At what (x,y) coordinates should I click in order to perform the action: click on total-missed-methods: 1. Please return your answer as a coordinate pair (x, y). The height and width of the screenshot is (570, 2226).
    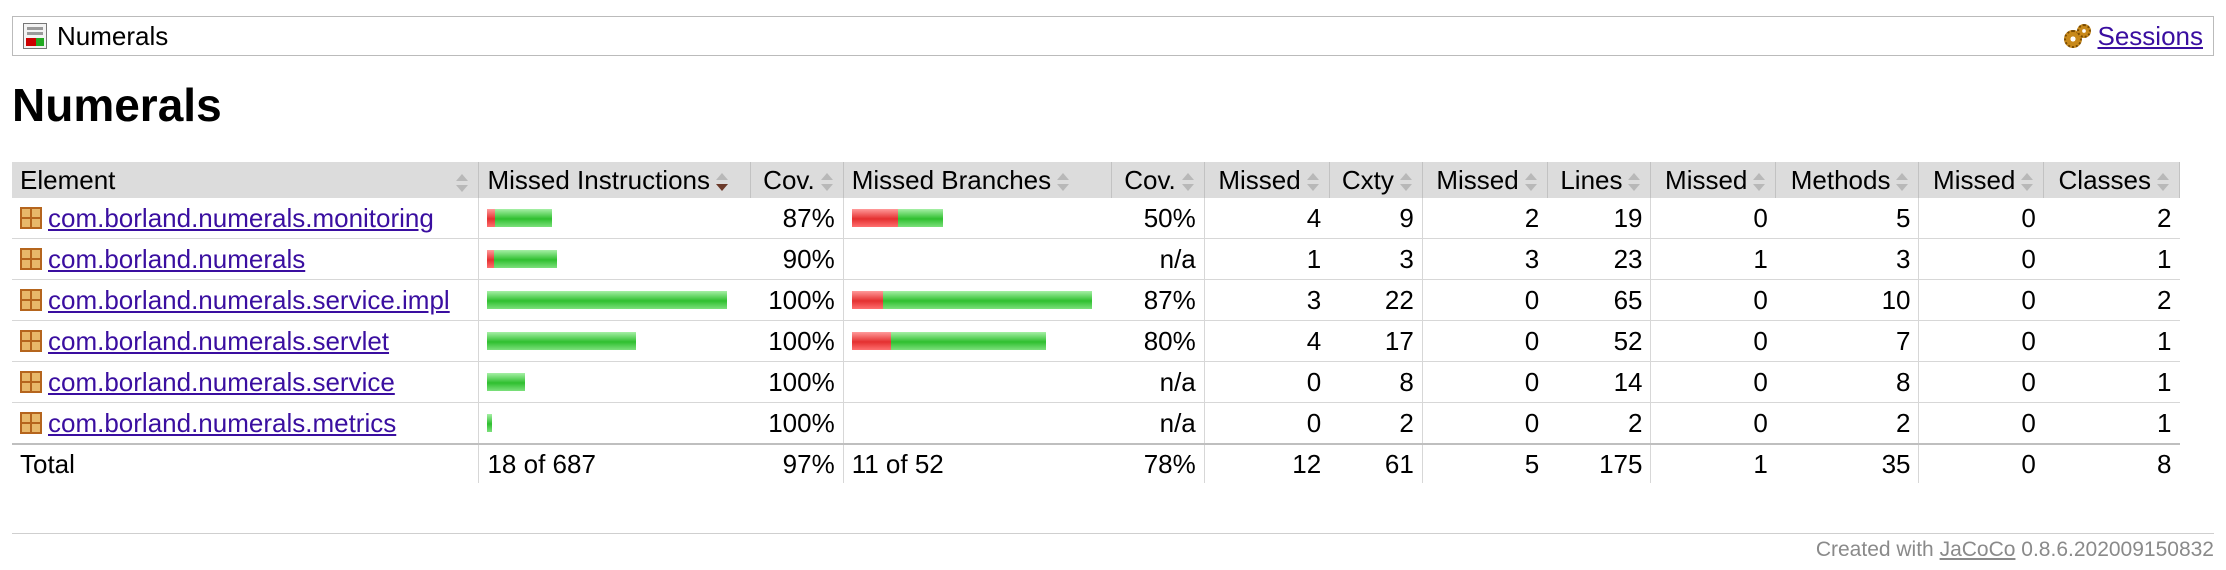
    Looking at the image, I should click on (1713, 463).